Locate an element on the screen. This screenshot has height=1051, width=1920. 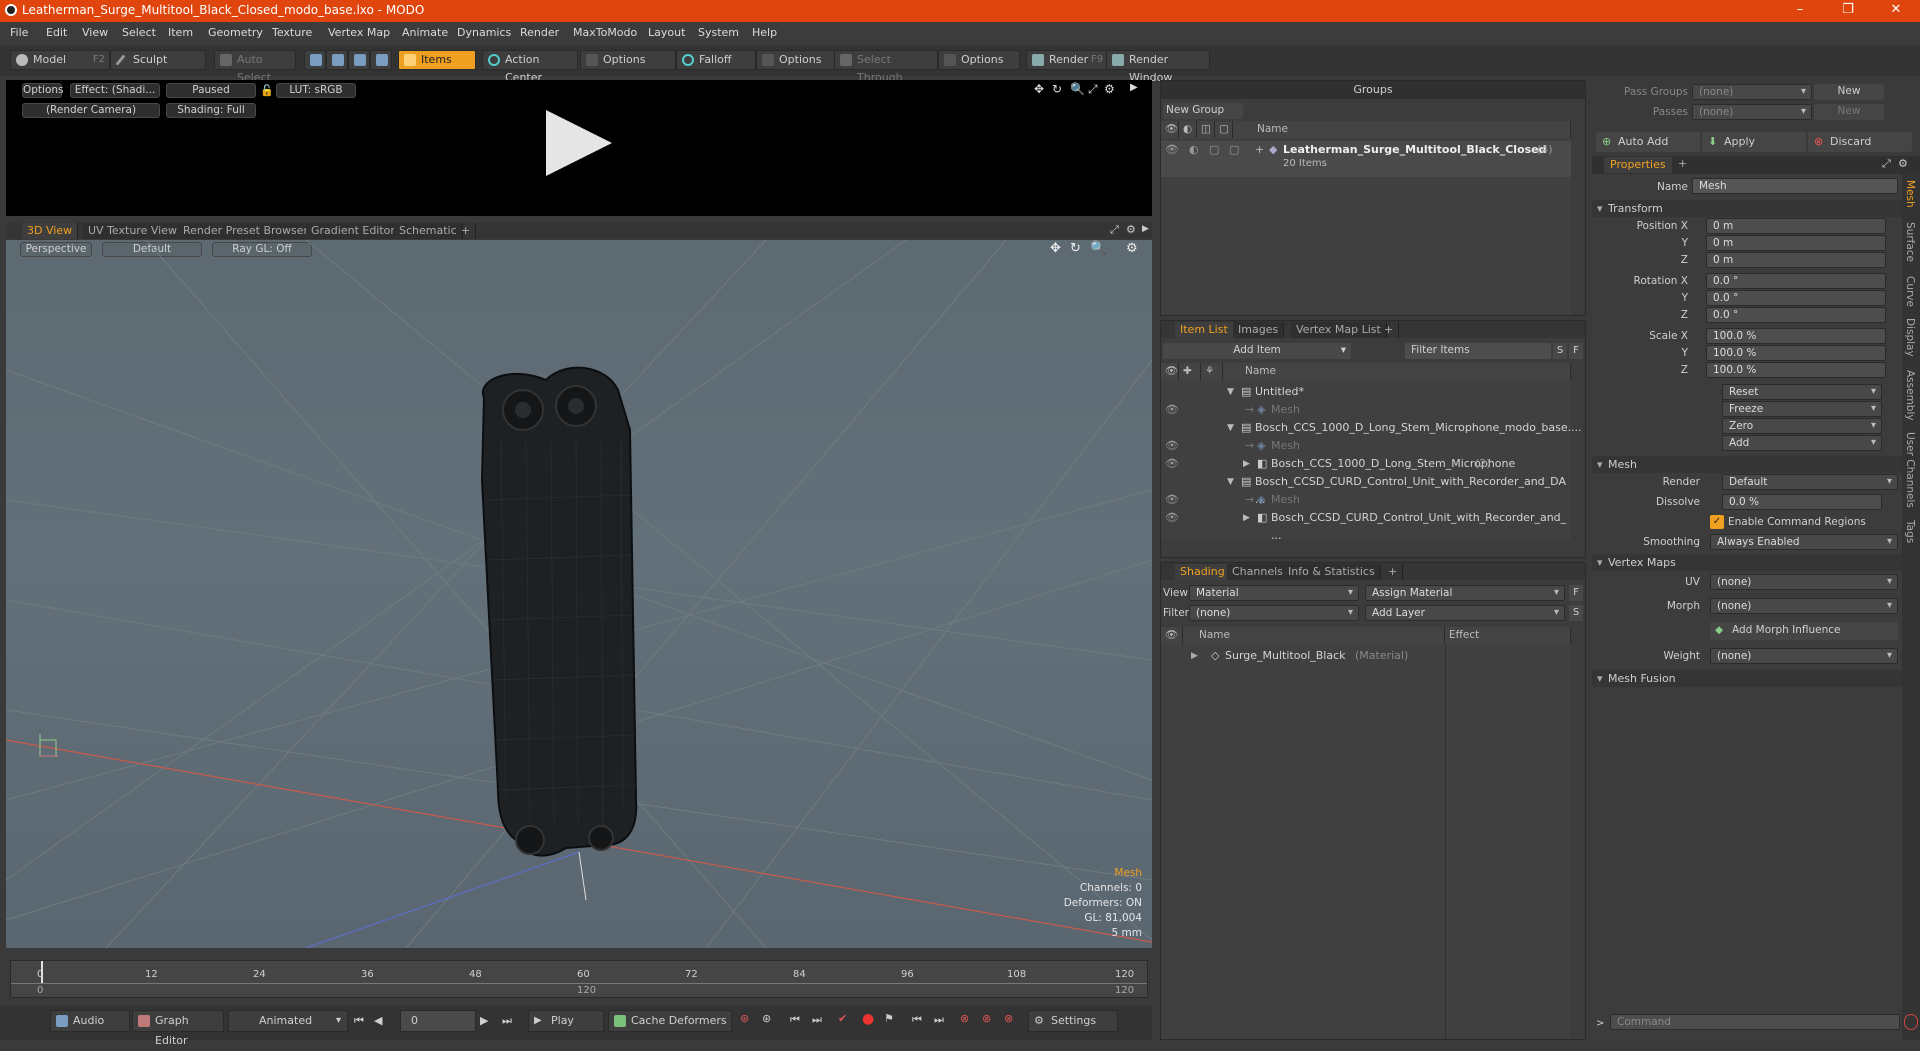
add-list-tab-button: + is located at coordinates (1389, 330).